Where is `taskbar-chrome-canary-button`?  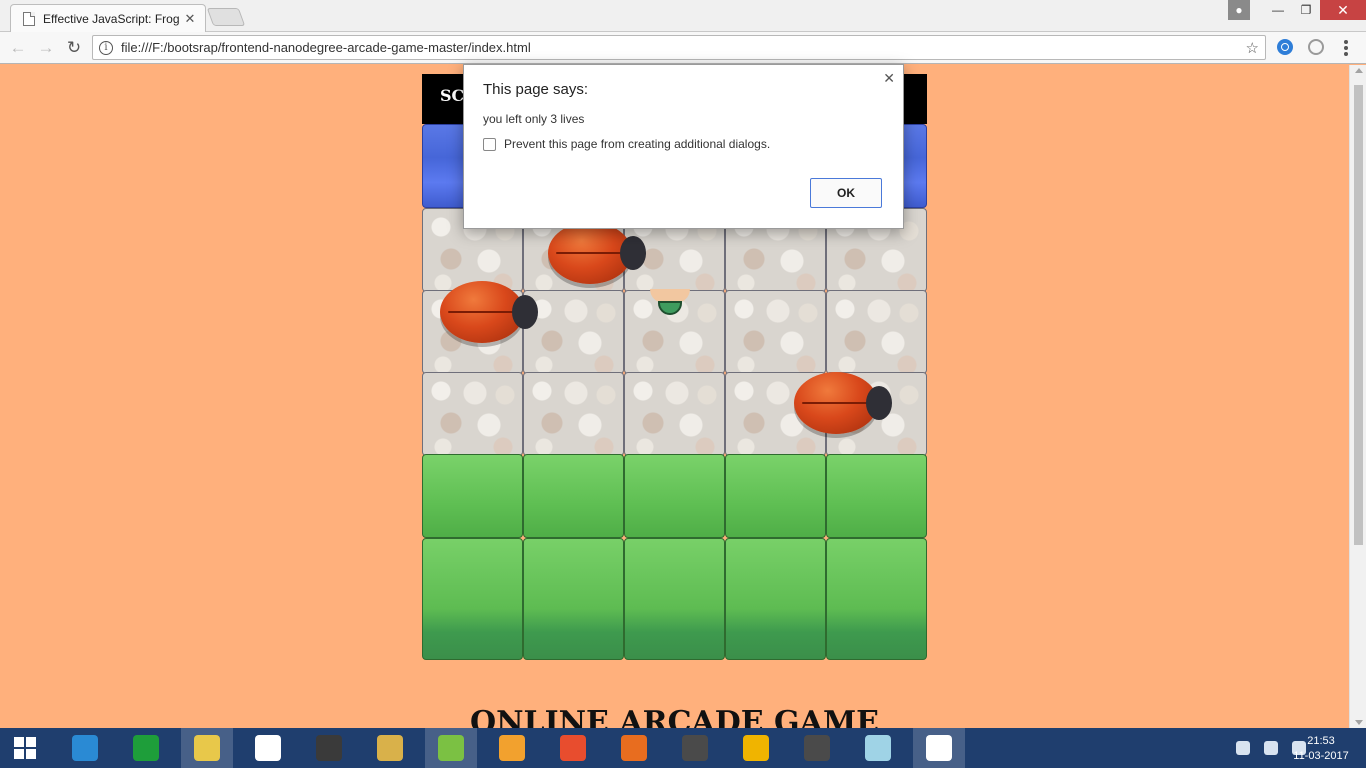 taskbar-chrome-canary-button is located at coordinates (756, 748).